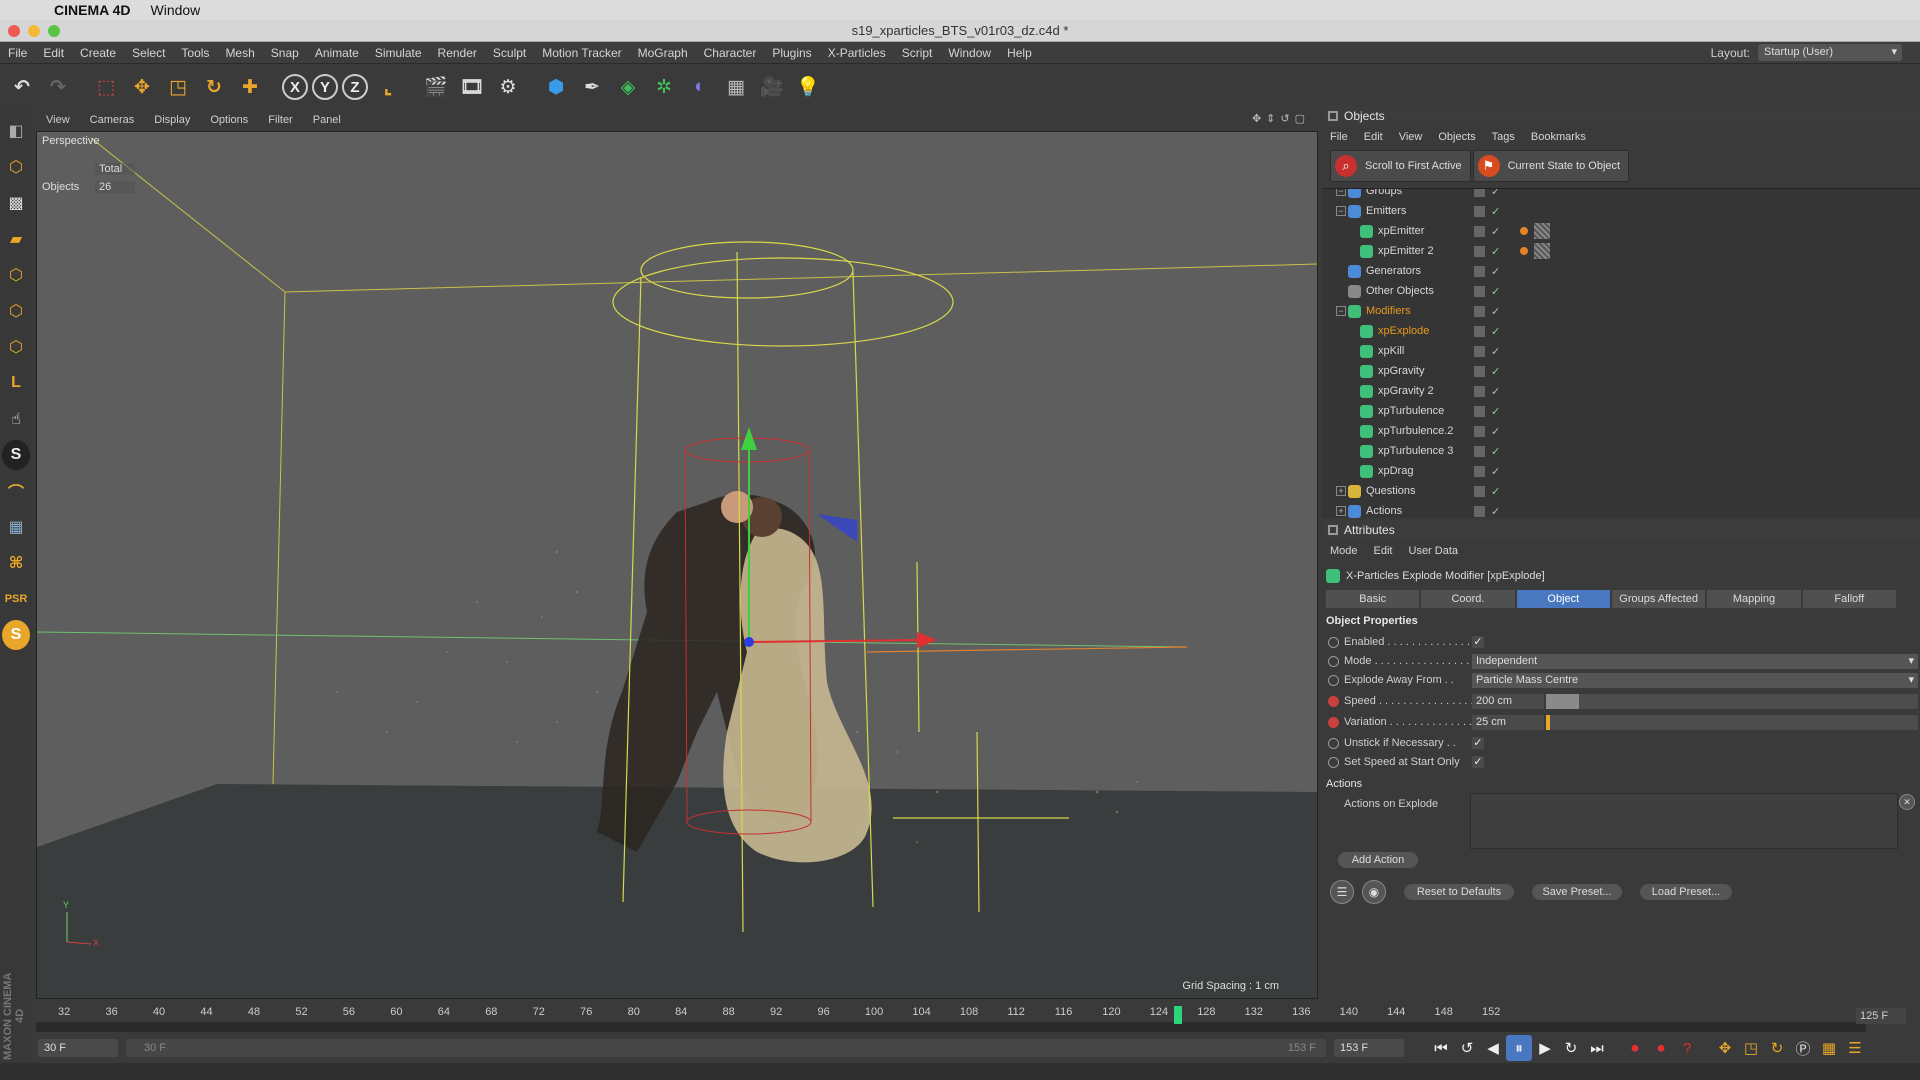  What do you see at coordinates (54, 31) in the screenshot?
I see `zoom-window-button` at bounding box center [54, 31].